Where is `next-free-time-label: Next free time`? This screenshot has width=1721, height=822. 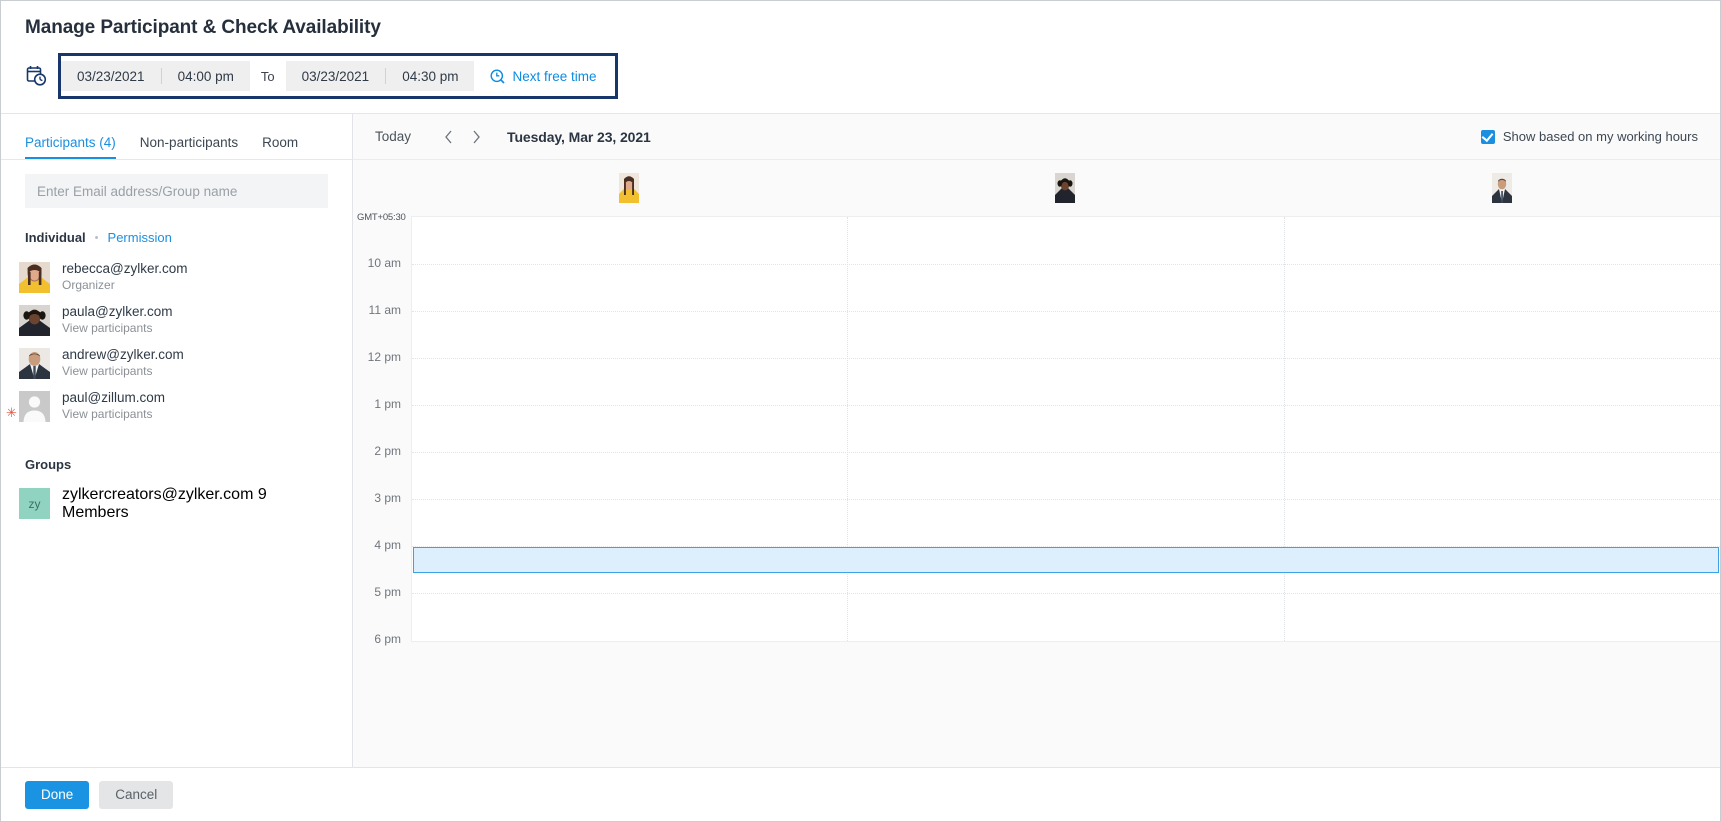
next-free-time-label: Next free time is located at coordinates (554, 76).